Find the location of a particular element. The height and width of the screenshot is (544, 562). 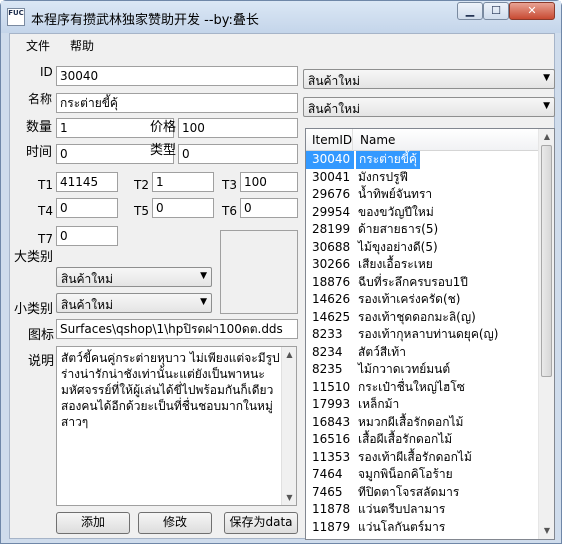

column-separator is located at coordinates (352, 140).